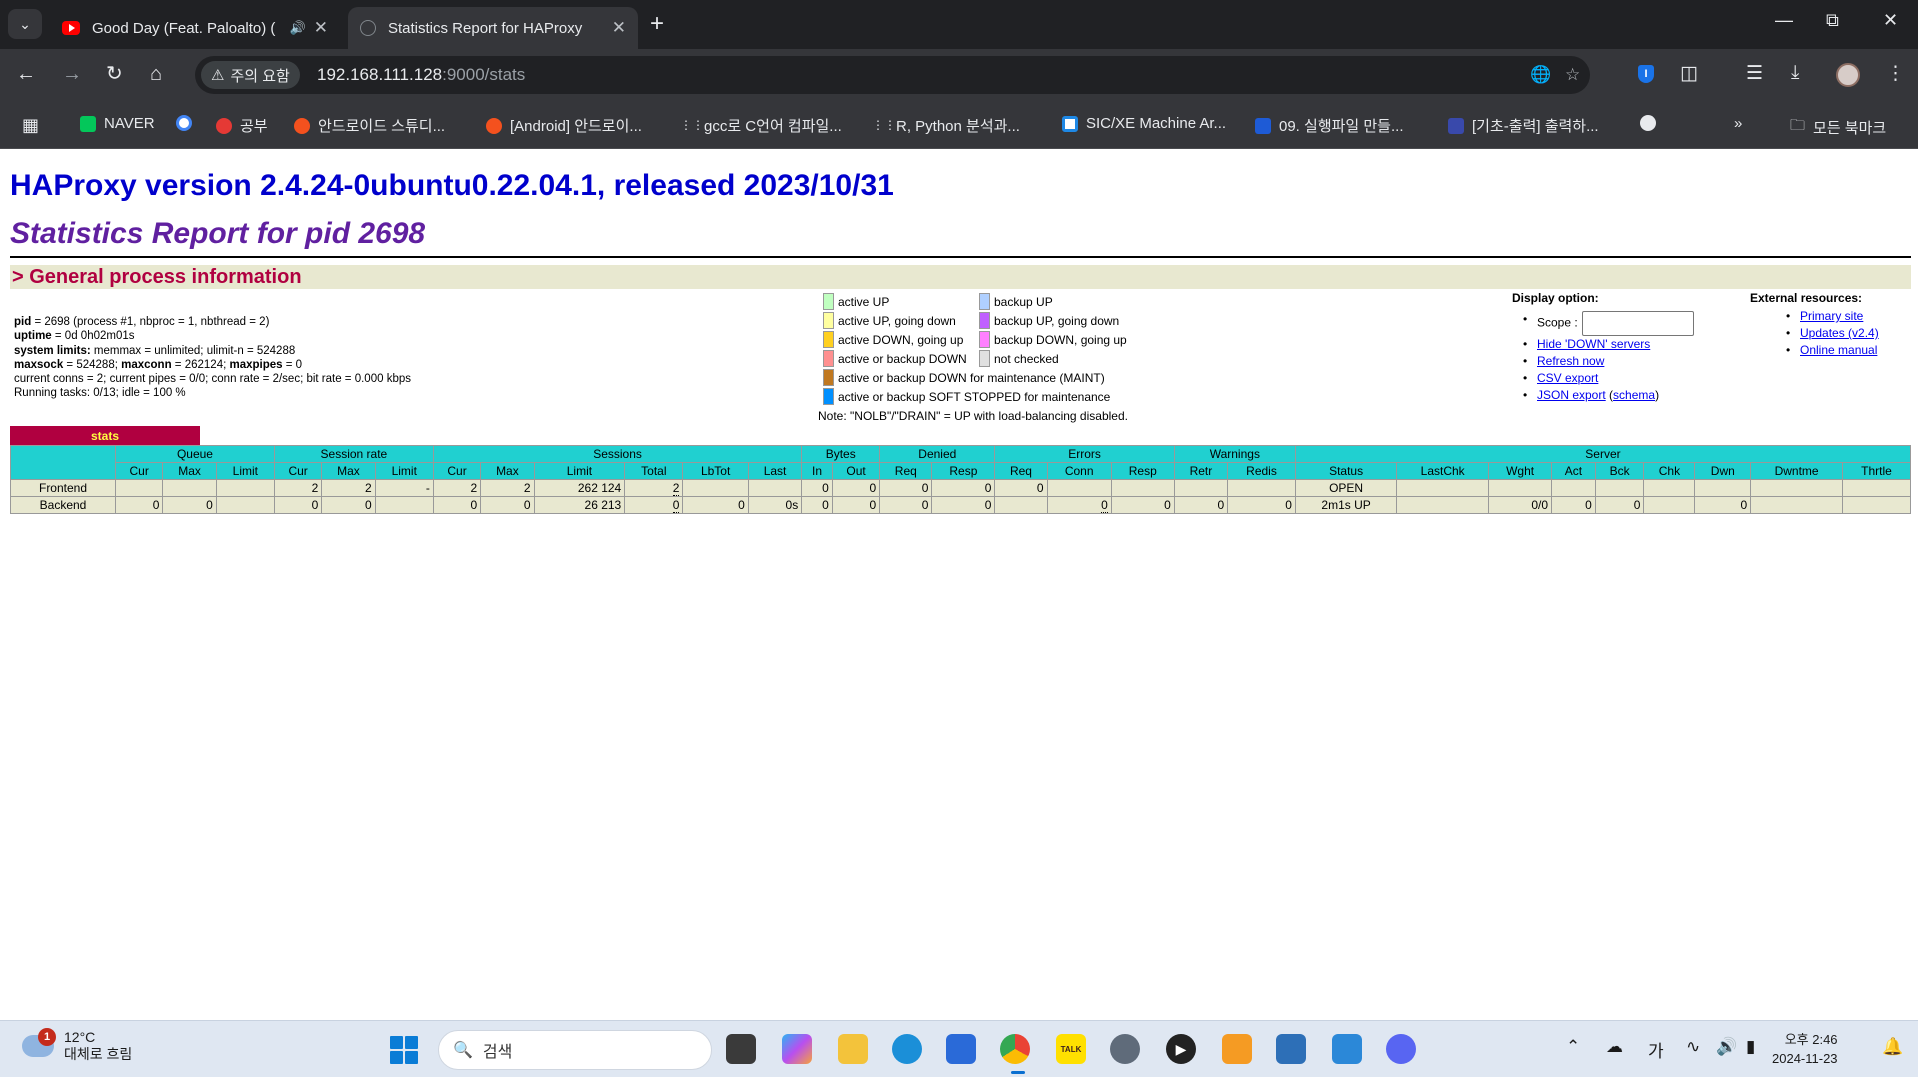 Image resolution: width=1918 pixels, height=1077 pixels. Describe the element at coordinates (1347, 1049) in the screenshot. I see `notepad-icon` at that location.